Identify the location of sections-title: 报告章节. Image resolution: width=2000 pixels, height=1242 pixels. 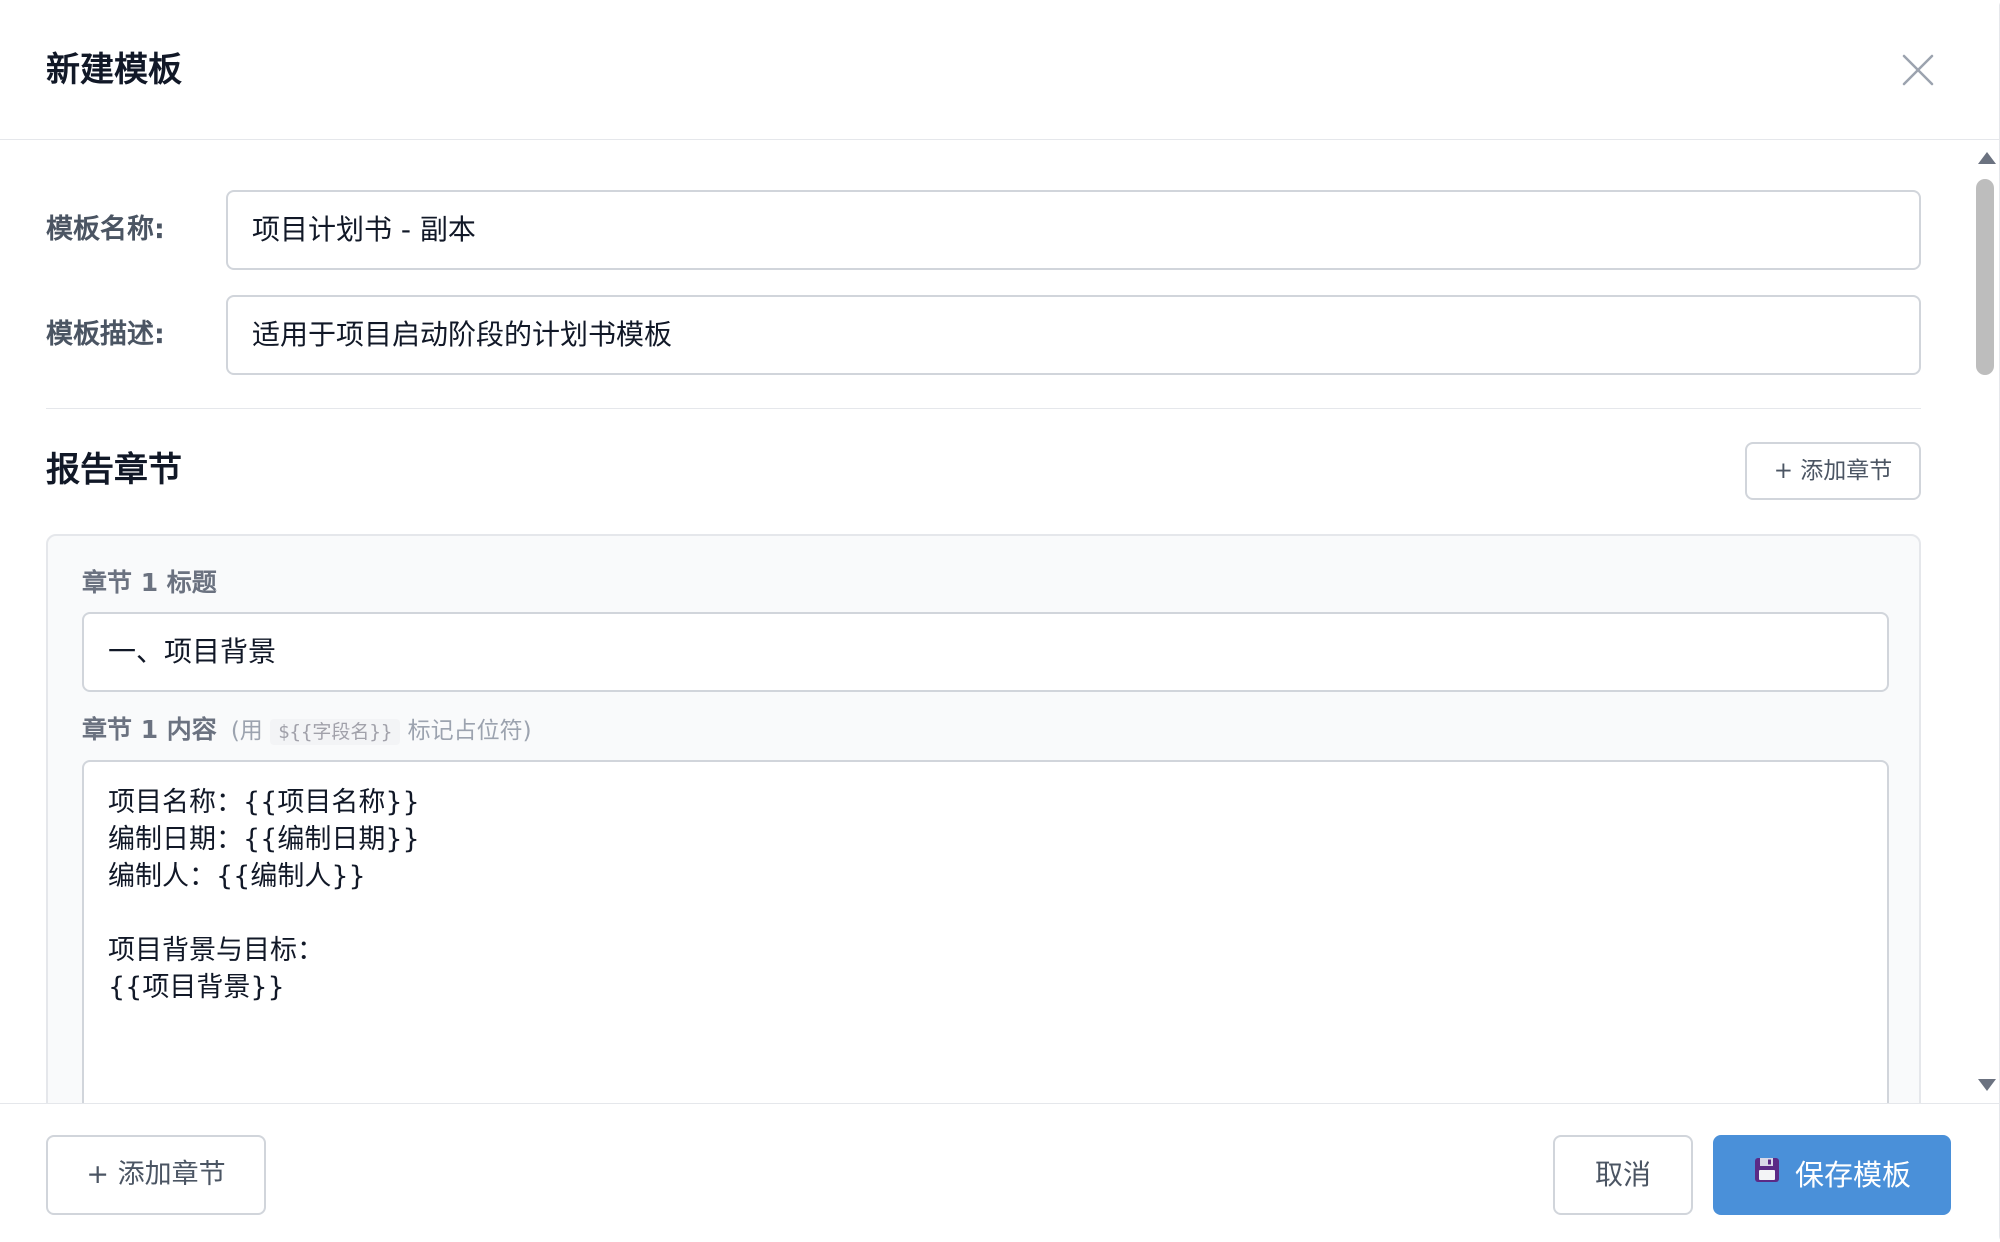
(114, 470).